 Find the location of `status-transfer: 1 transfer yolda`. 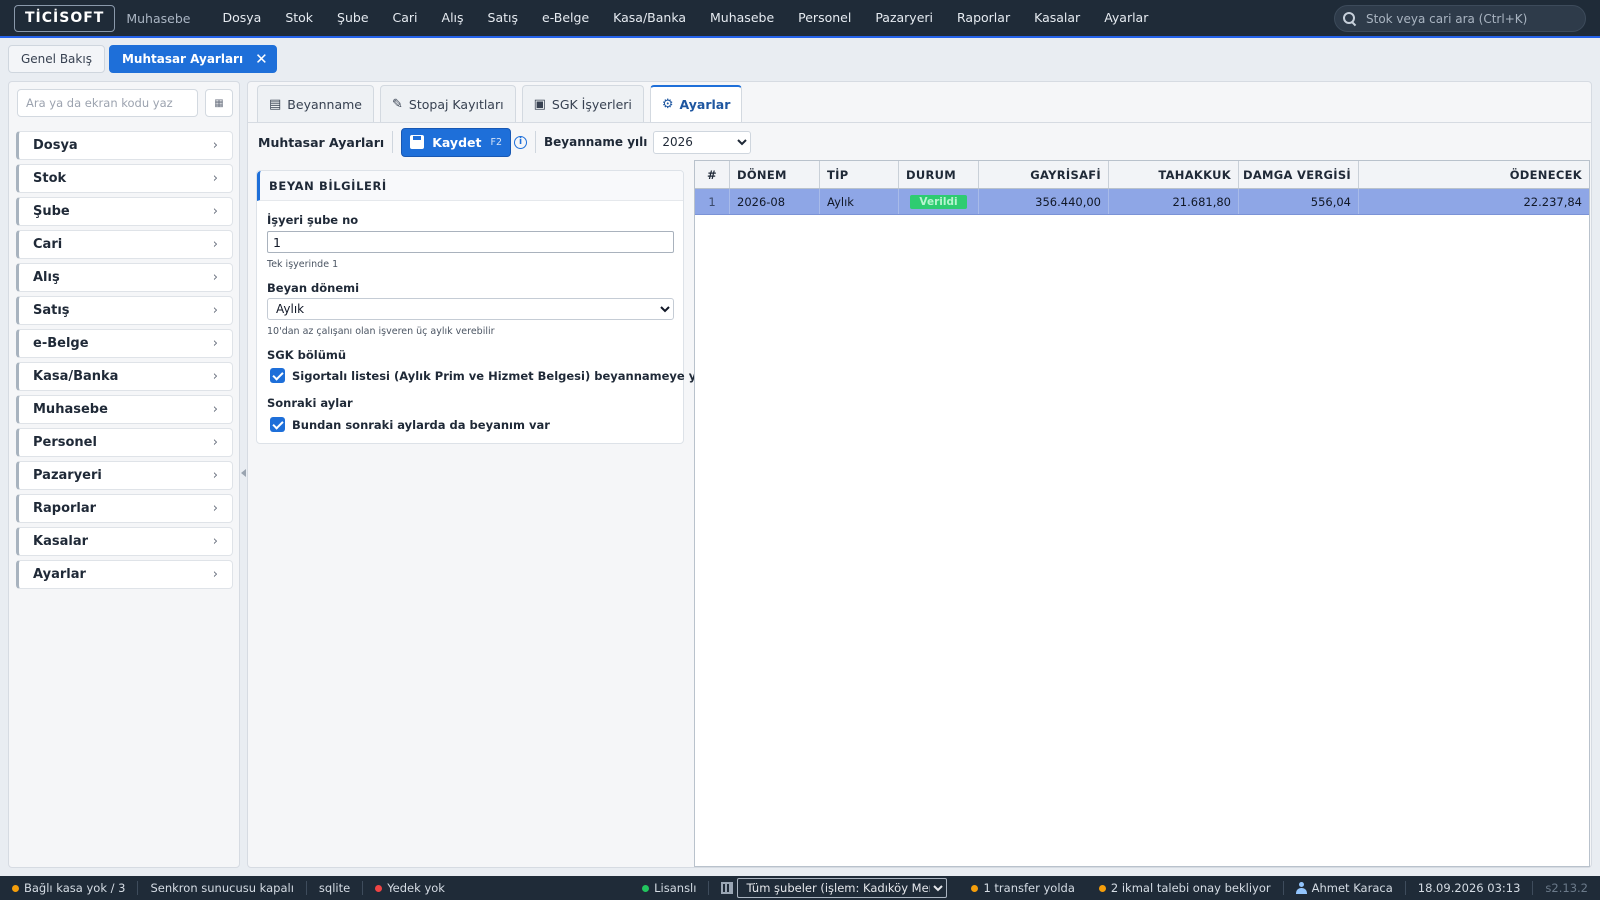

status-transfer: 1 transfer yolda is located at coordinates (1022, 888).